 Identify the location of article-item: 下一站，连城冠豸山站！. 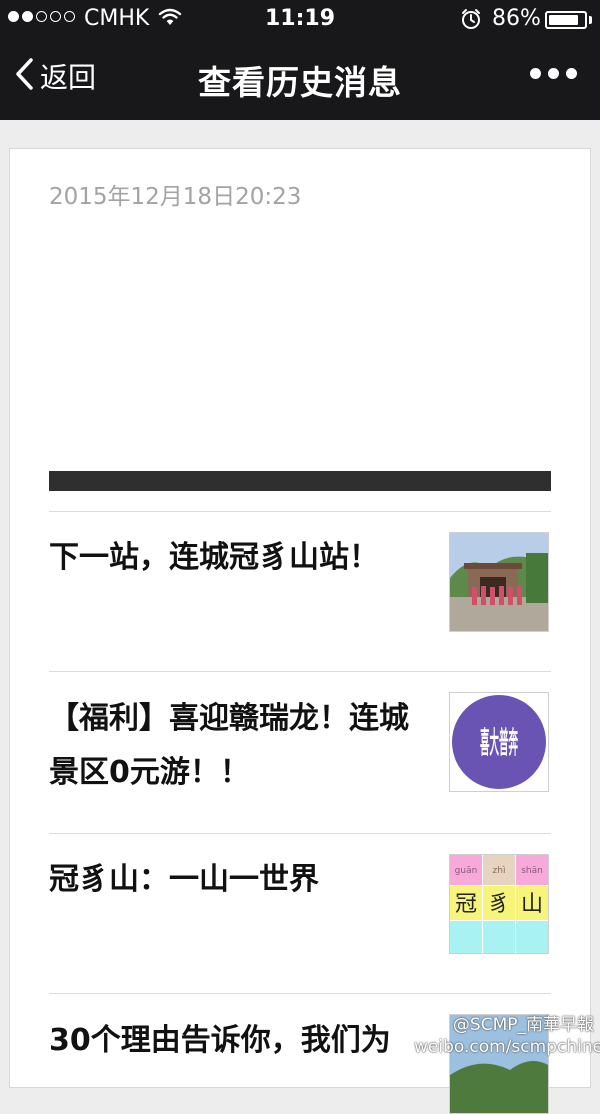
(300, 591).